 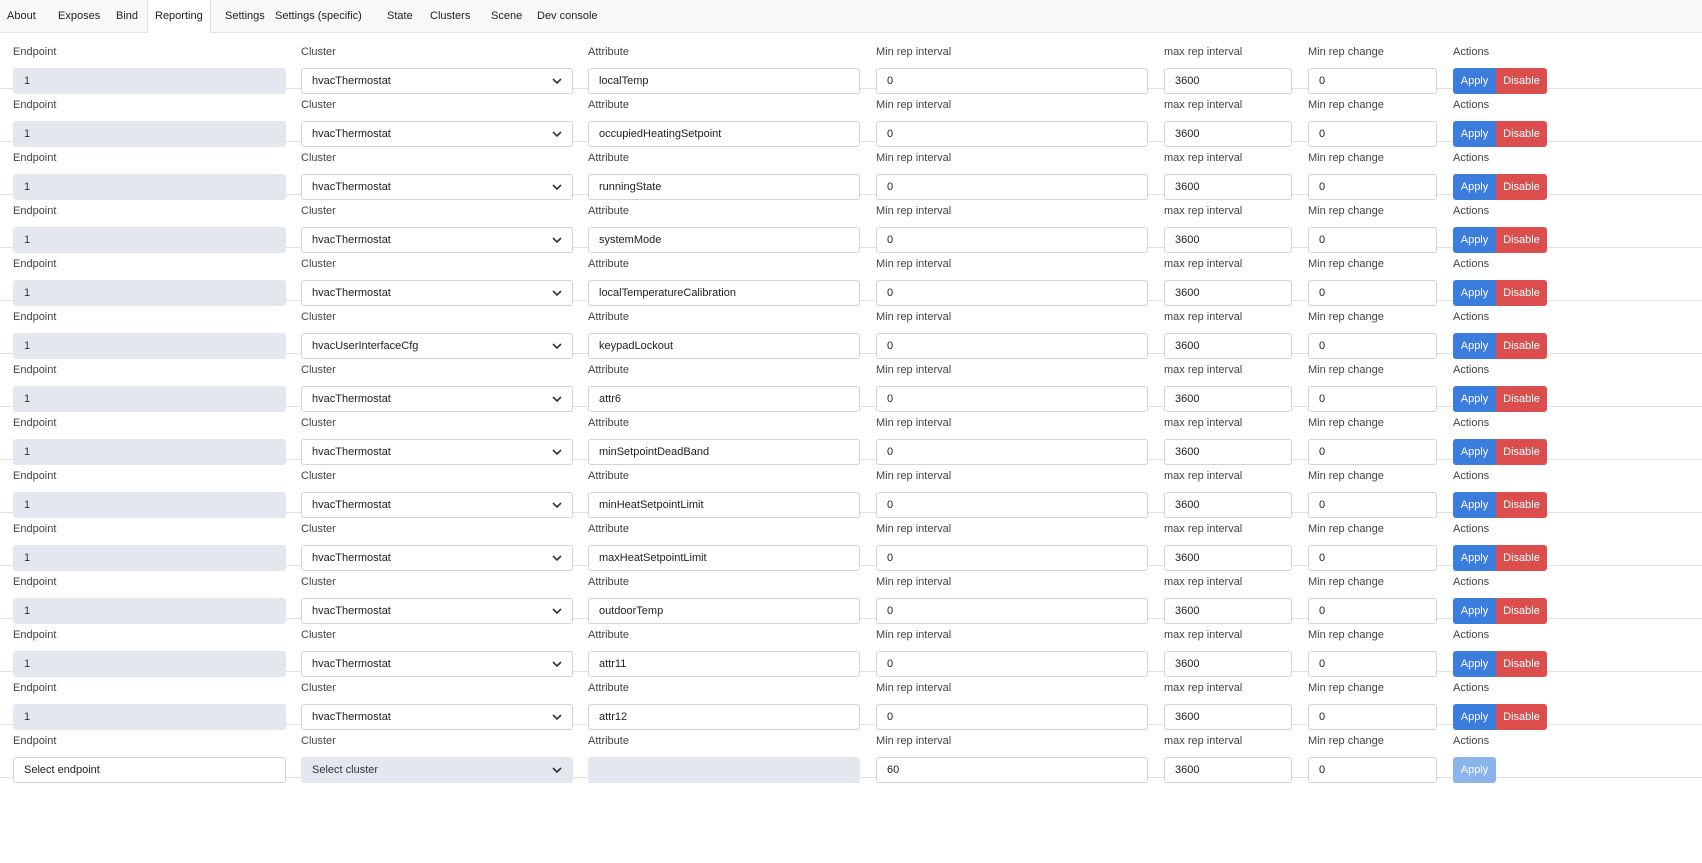 What do you see at coordinates (149, 770) in the screenshot?
I see `endpoint-select: Select endpoint` at bounding box center [149, 770].